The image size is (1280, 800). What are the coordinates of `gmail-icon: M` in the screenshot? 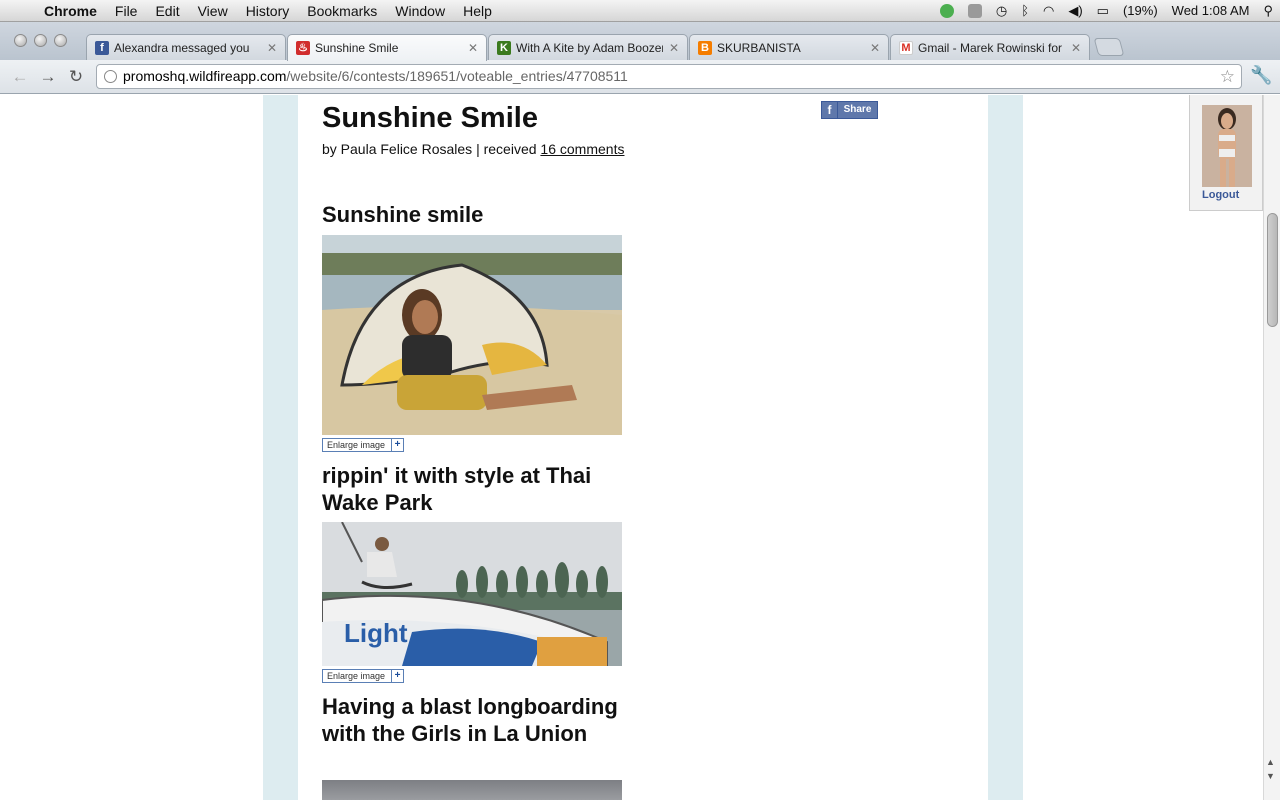 It's located at (906, 47).